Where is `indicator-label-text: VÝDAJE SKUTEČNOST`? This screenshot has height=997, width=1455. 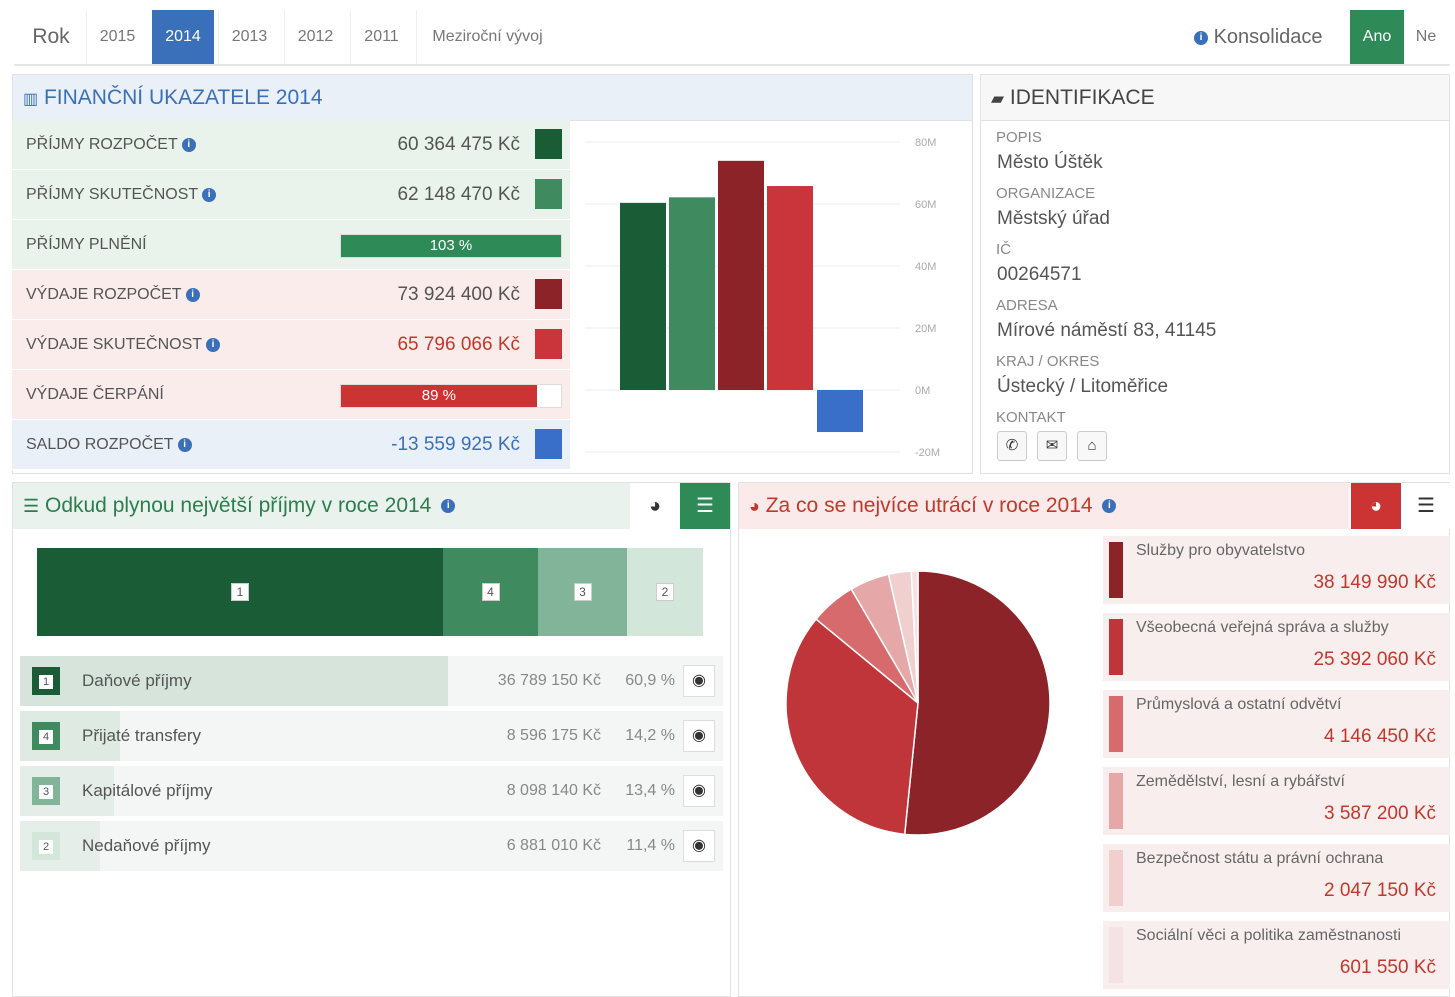 indicator-label-text: VÝDAJE SKUTEČNOST is located at coordinates (114, 344).